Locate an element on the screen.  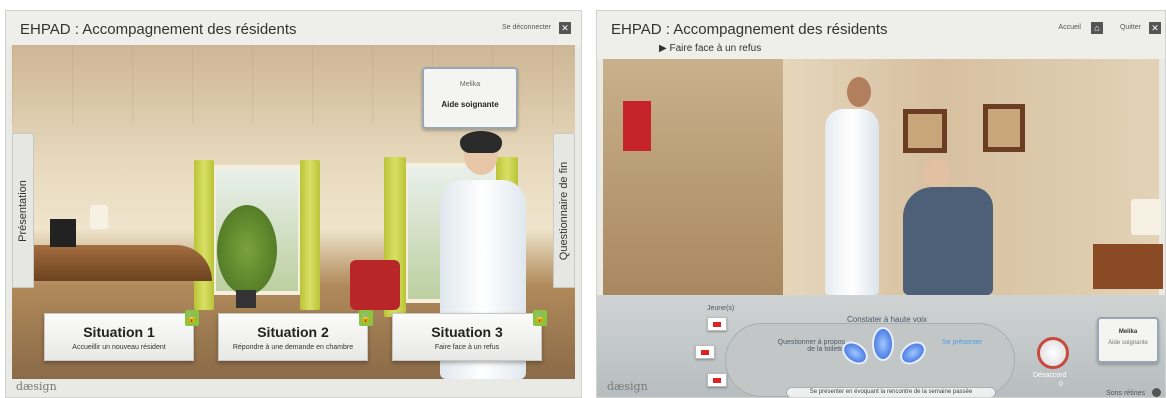
home-link: Accueil is located at coordinates (1069, 27).